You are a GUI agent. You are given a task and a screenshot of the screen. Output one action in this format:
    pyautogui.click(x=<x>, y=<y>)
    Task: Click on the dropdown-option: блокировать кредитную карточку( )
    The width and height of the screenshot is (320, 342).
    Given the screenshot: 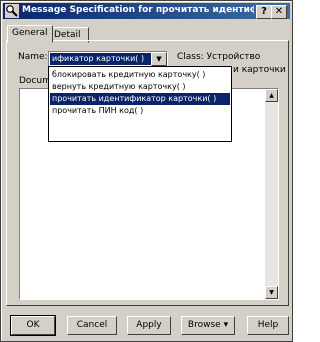 What is the action you would take?
    pyautogui.click(x=140, y=75)
    